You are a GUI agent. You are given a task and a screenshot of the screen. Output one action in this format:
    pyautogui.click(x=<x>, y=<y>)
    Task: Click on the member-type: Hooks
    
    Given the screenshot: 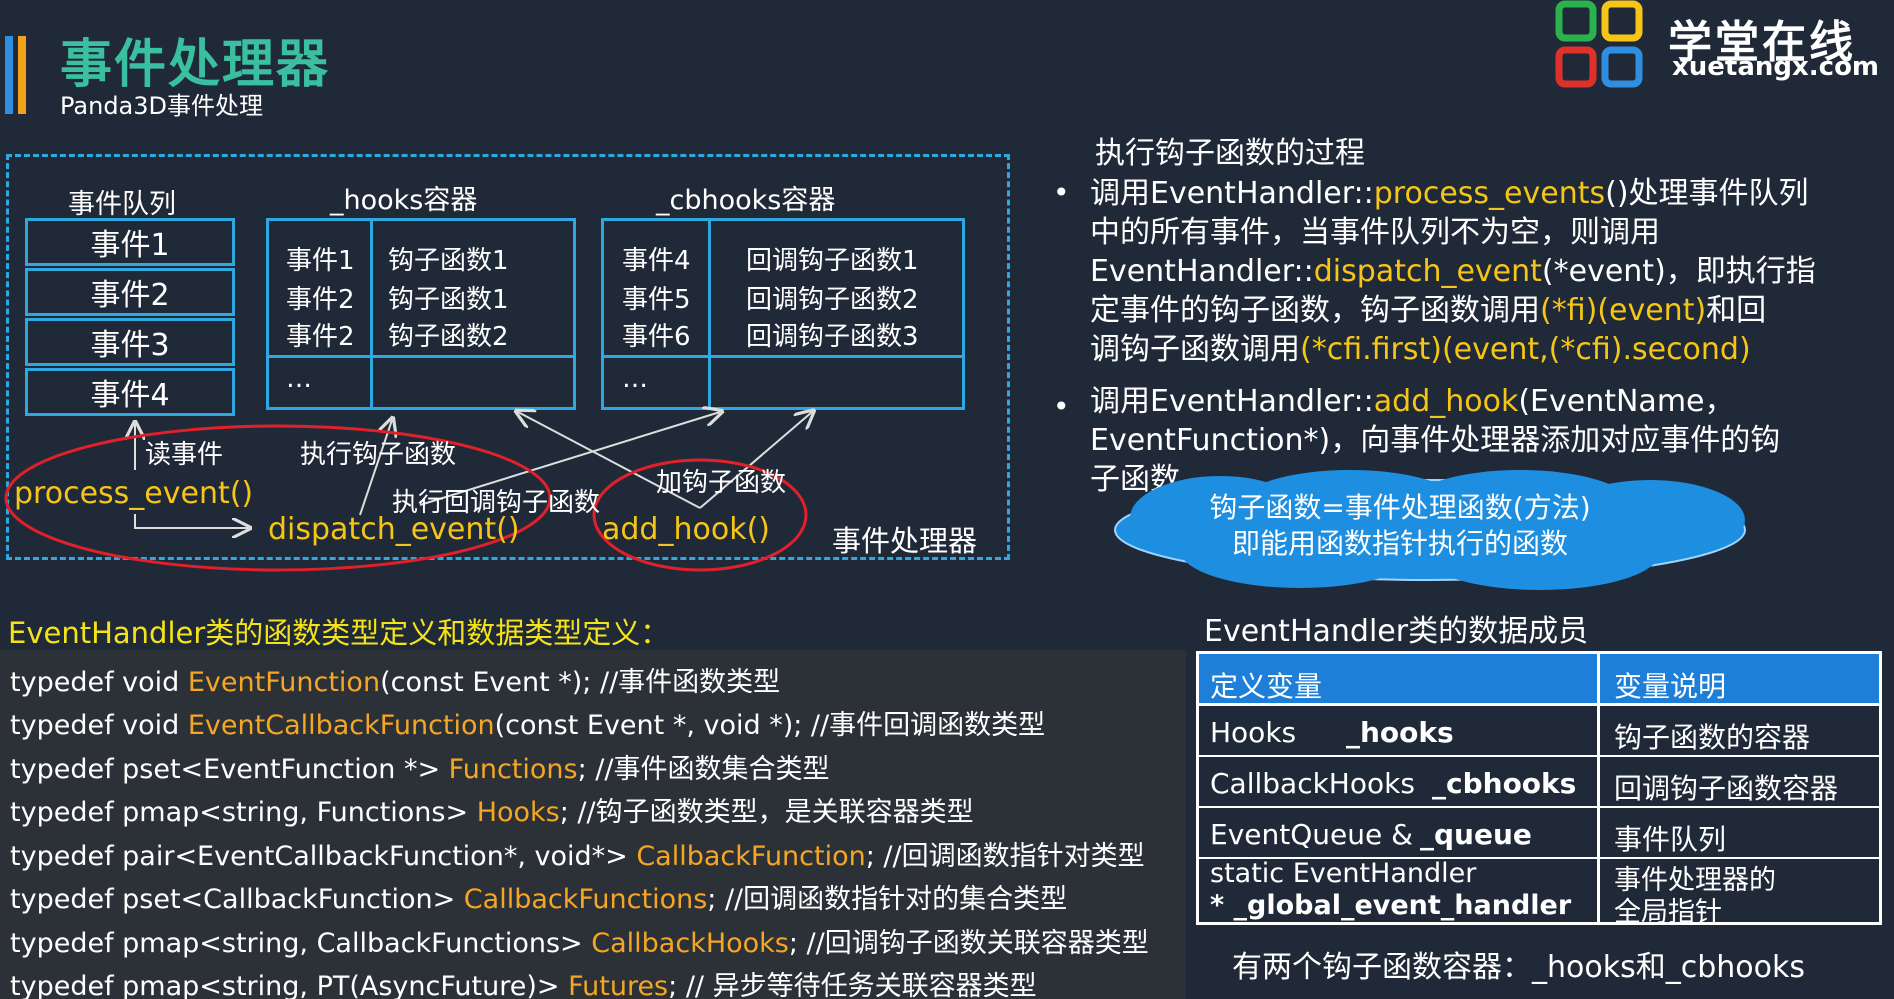 What is the action you would take?
    pyautogui.click(x=1253, y=732)
    